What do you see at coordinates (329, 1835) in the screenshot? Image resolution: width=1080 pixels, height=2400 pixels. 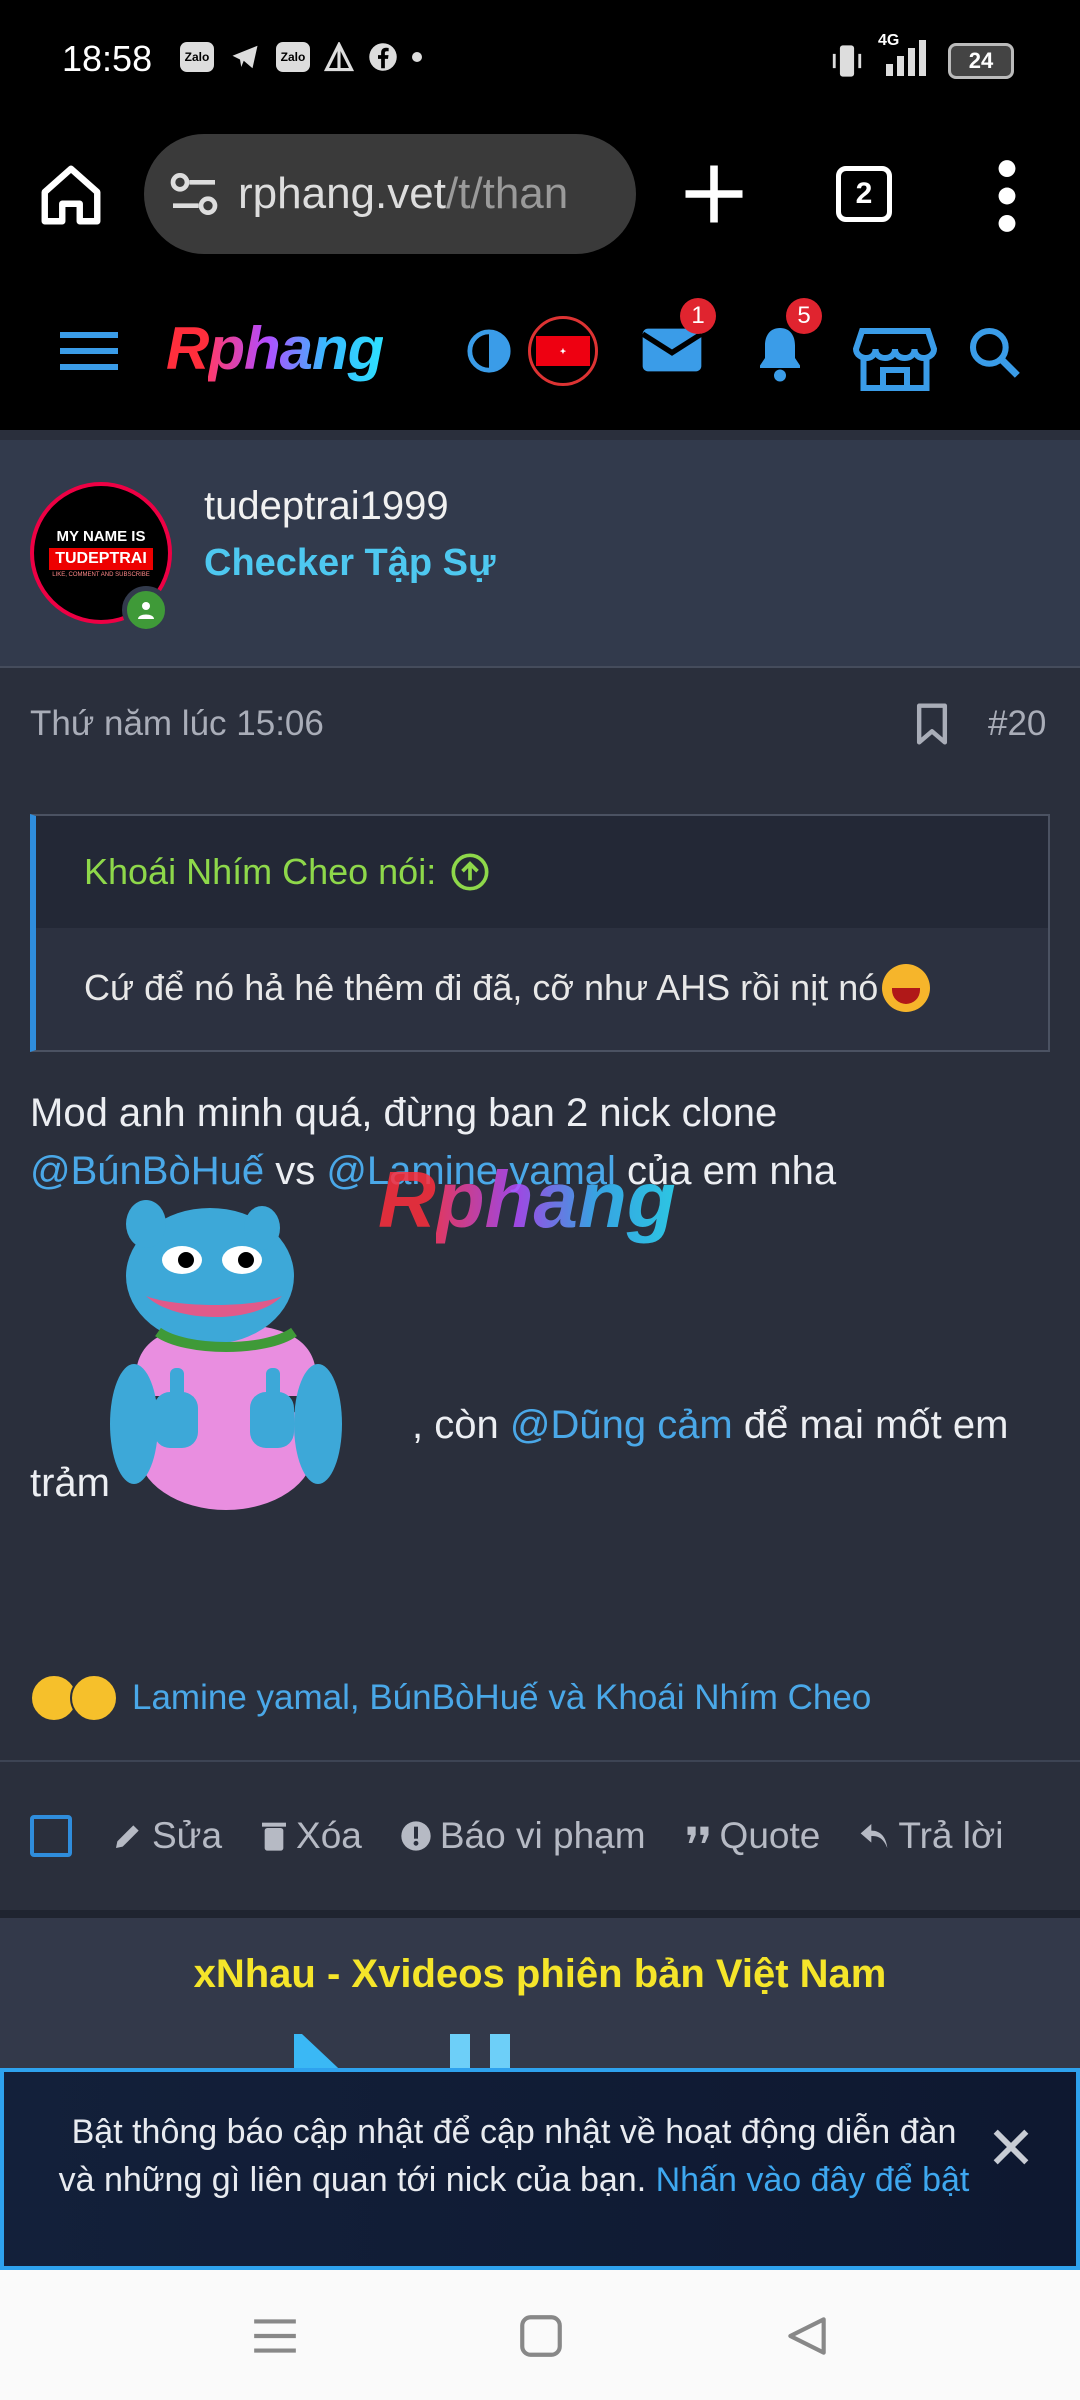 I see `delete-label: Xóa` at bounding box center [329, 1835].